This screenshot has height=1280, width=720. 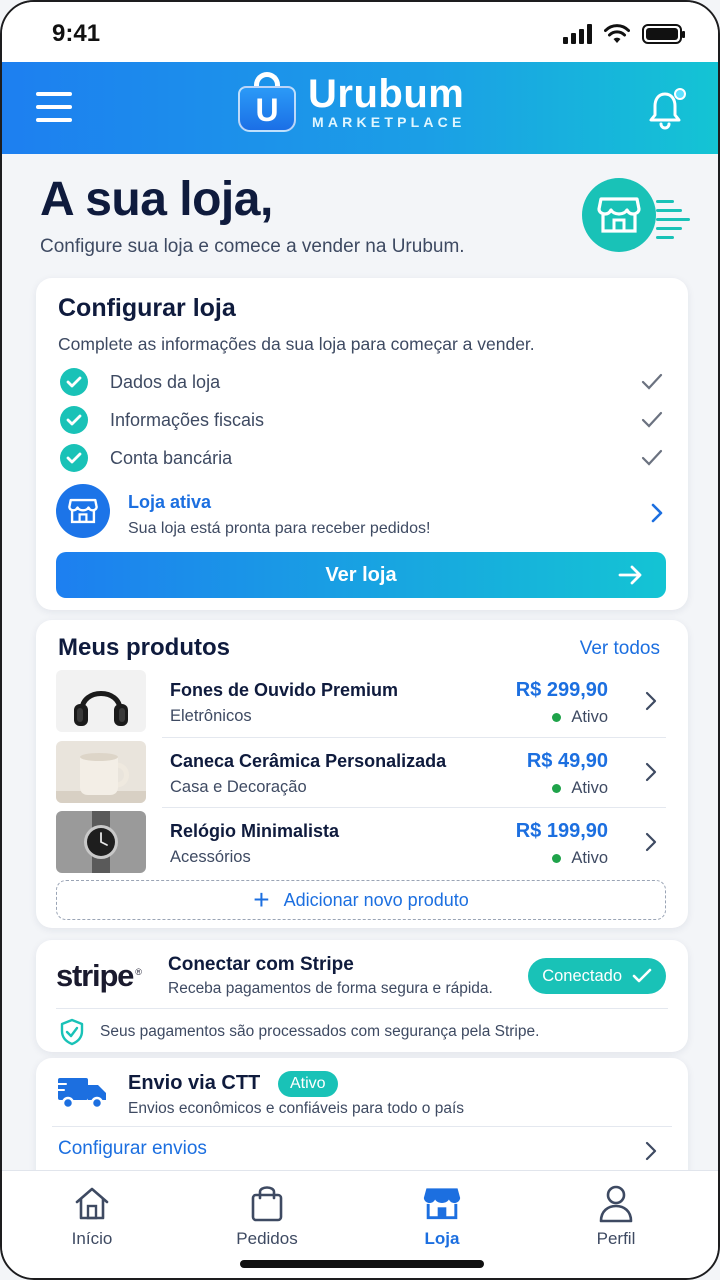 I want to click on configure-shipping-link: Configurar envios, so click(x=132, y=1149).